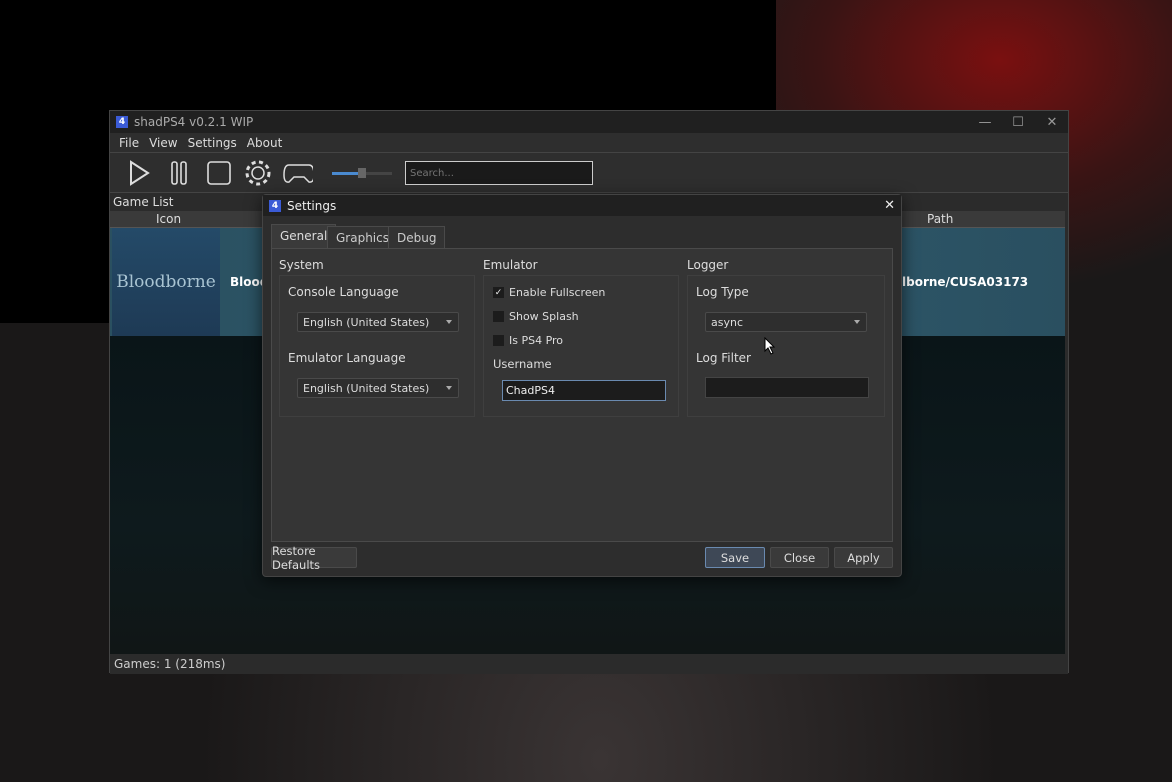 The width and height of the screenshot is (1172, 782). What do you see at coordinates (544, 316) in the screenshot?
I see `show-splash-label: Show Splash` at bounding box center [544, 316].